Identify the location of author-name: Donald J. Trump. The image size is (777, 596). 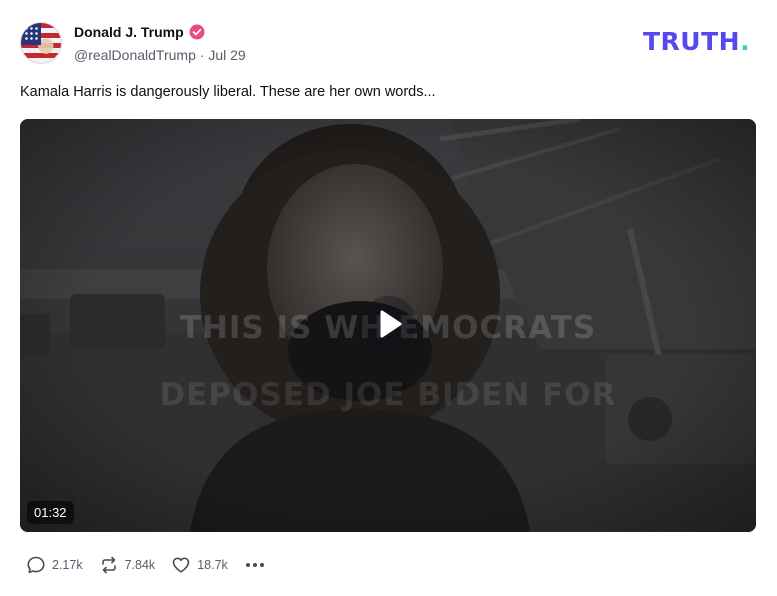
(129, 32).